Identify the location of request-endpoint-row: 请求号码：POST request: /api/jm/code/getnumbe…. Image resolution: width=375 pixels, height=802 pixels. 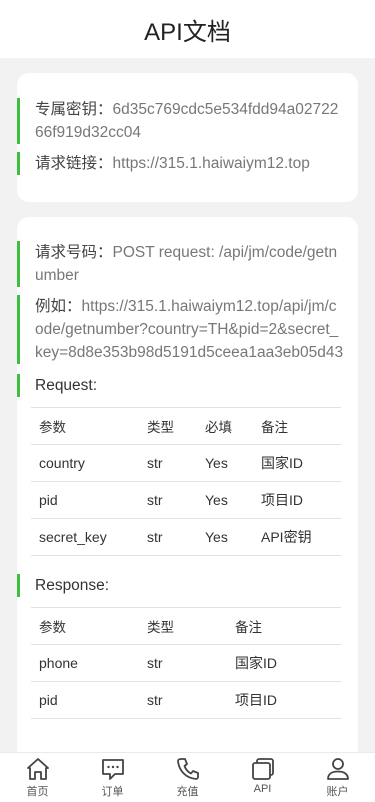
(187, 264).